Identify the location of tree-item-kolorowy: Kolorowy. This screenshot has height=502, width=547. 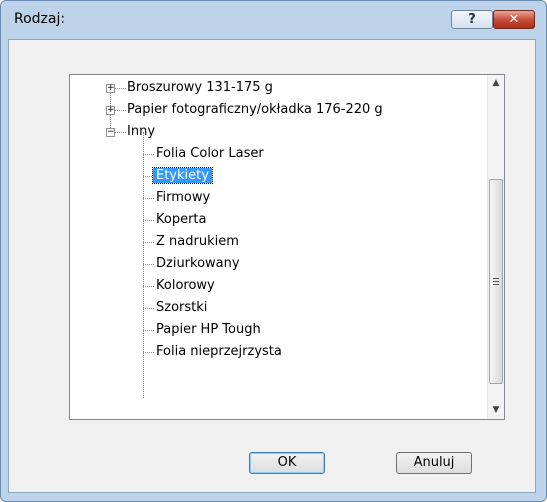
(185, 286).